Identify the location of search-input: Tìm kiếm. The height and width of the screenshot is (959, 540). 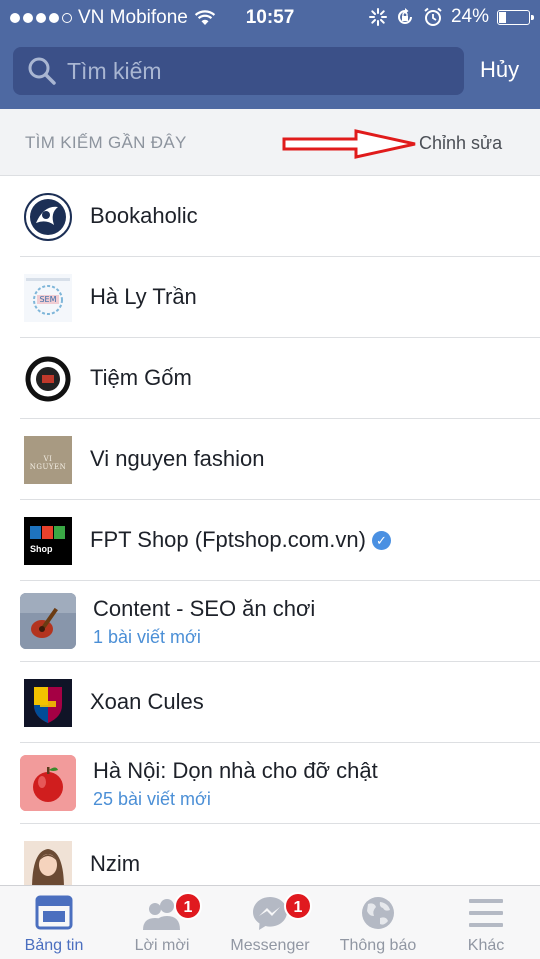
(238, 71).